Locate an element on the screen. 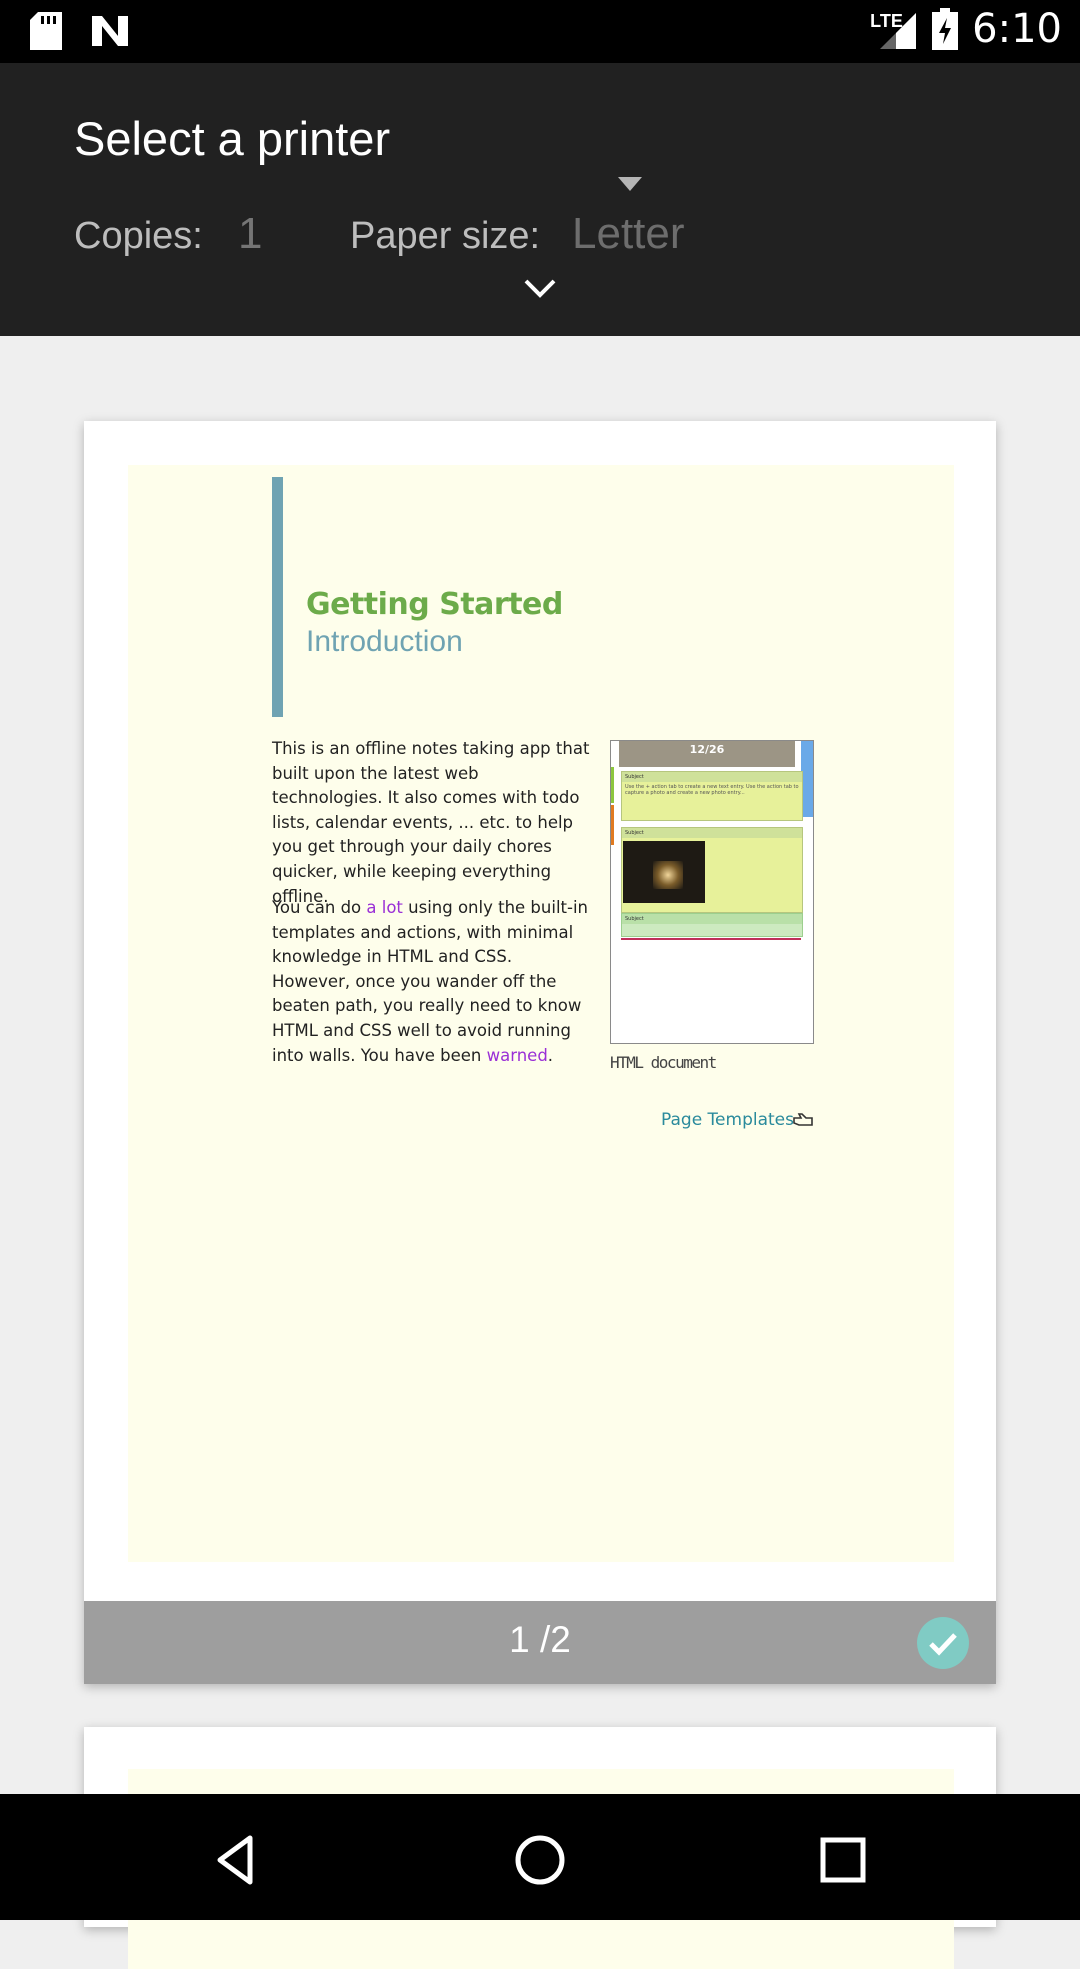 The width and height of the screenshot is (1080, 1969). page-templates-link: Page Templates is located at coordinates (727, 1120).